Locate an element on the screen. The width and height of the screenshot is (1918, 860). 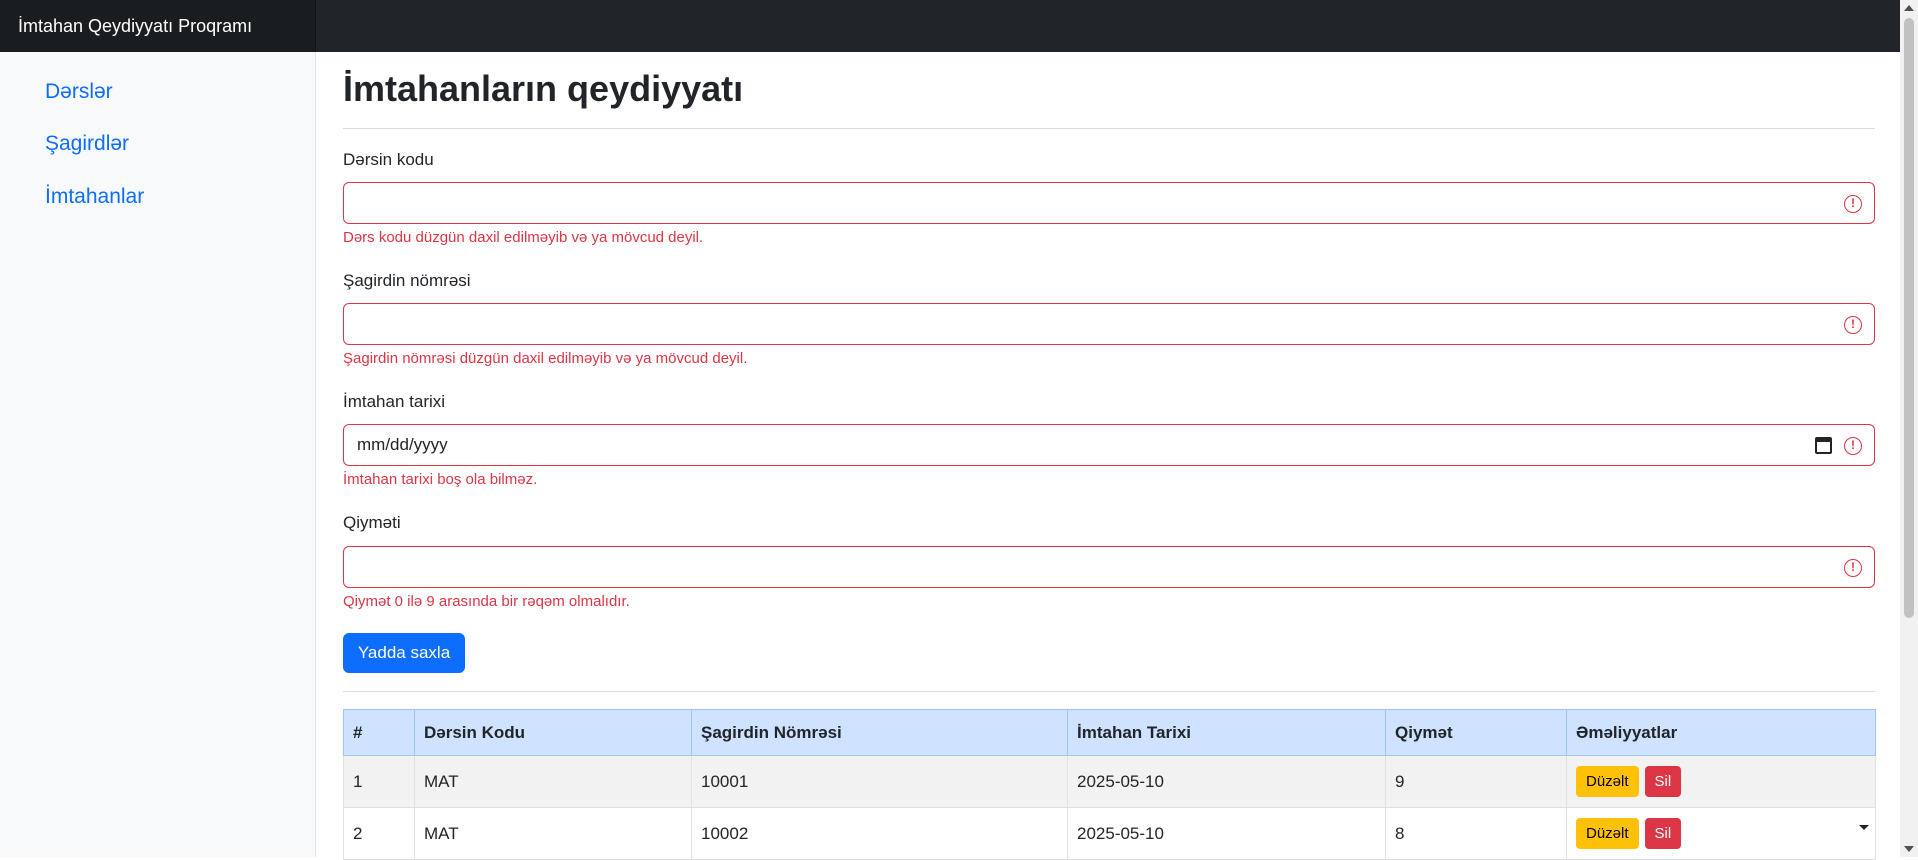
page-title: İmtahanların qeydiyyatı is located at coordinates (543, 88).